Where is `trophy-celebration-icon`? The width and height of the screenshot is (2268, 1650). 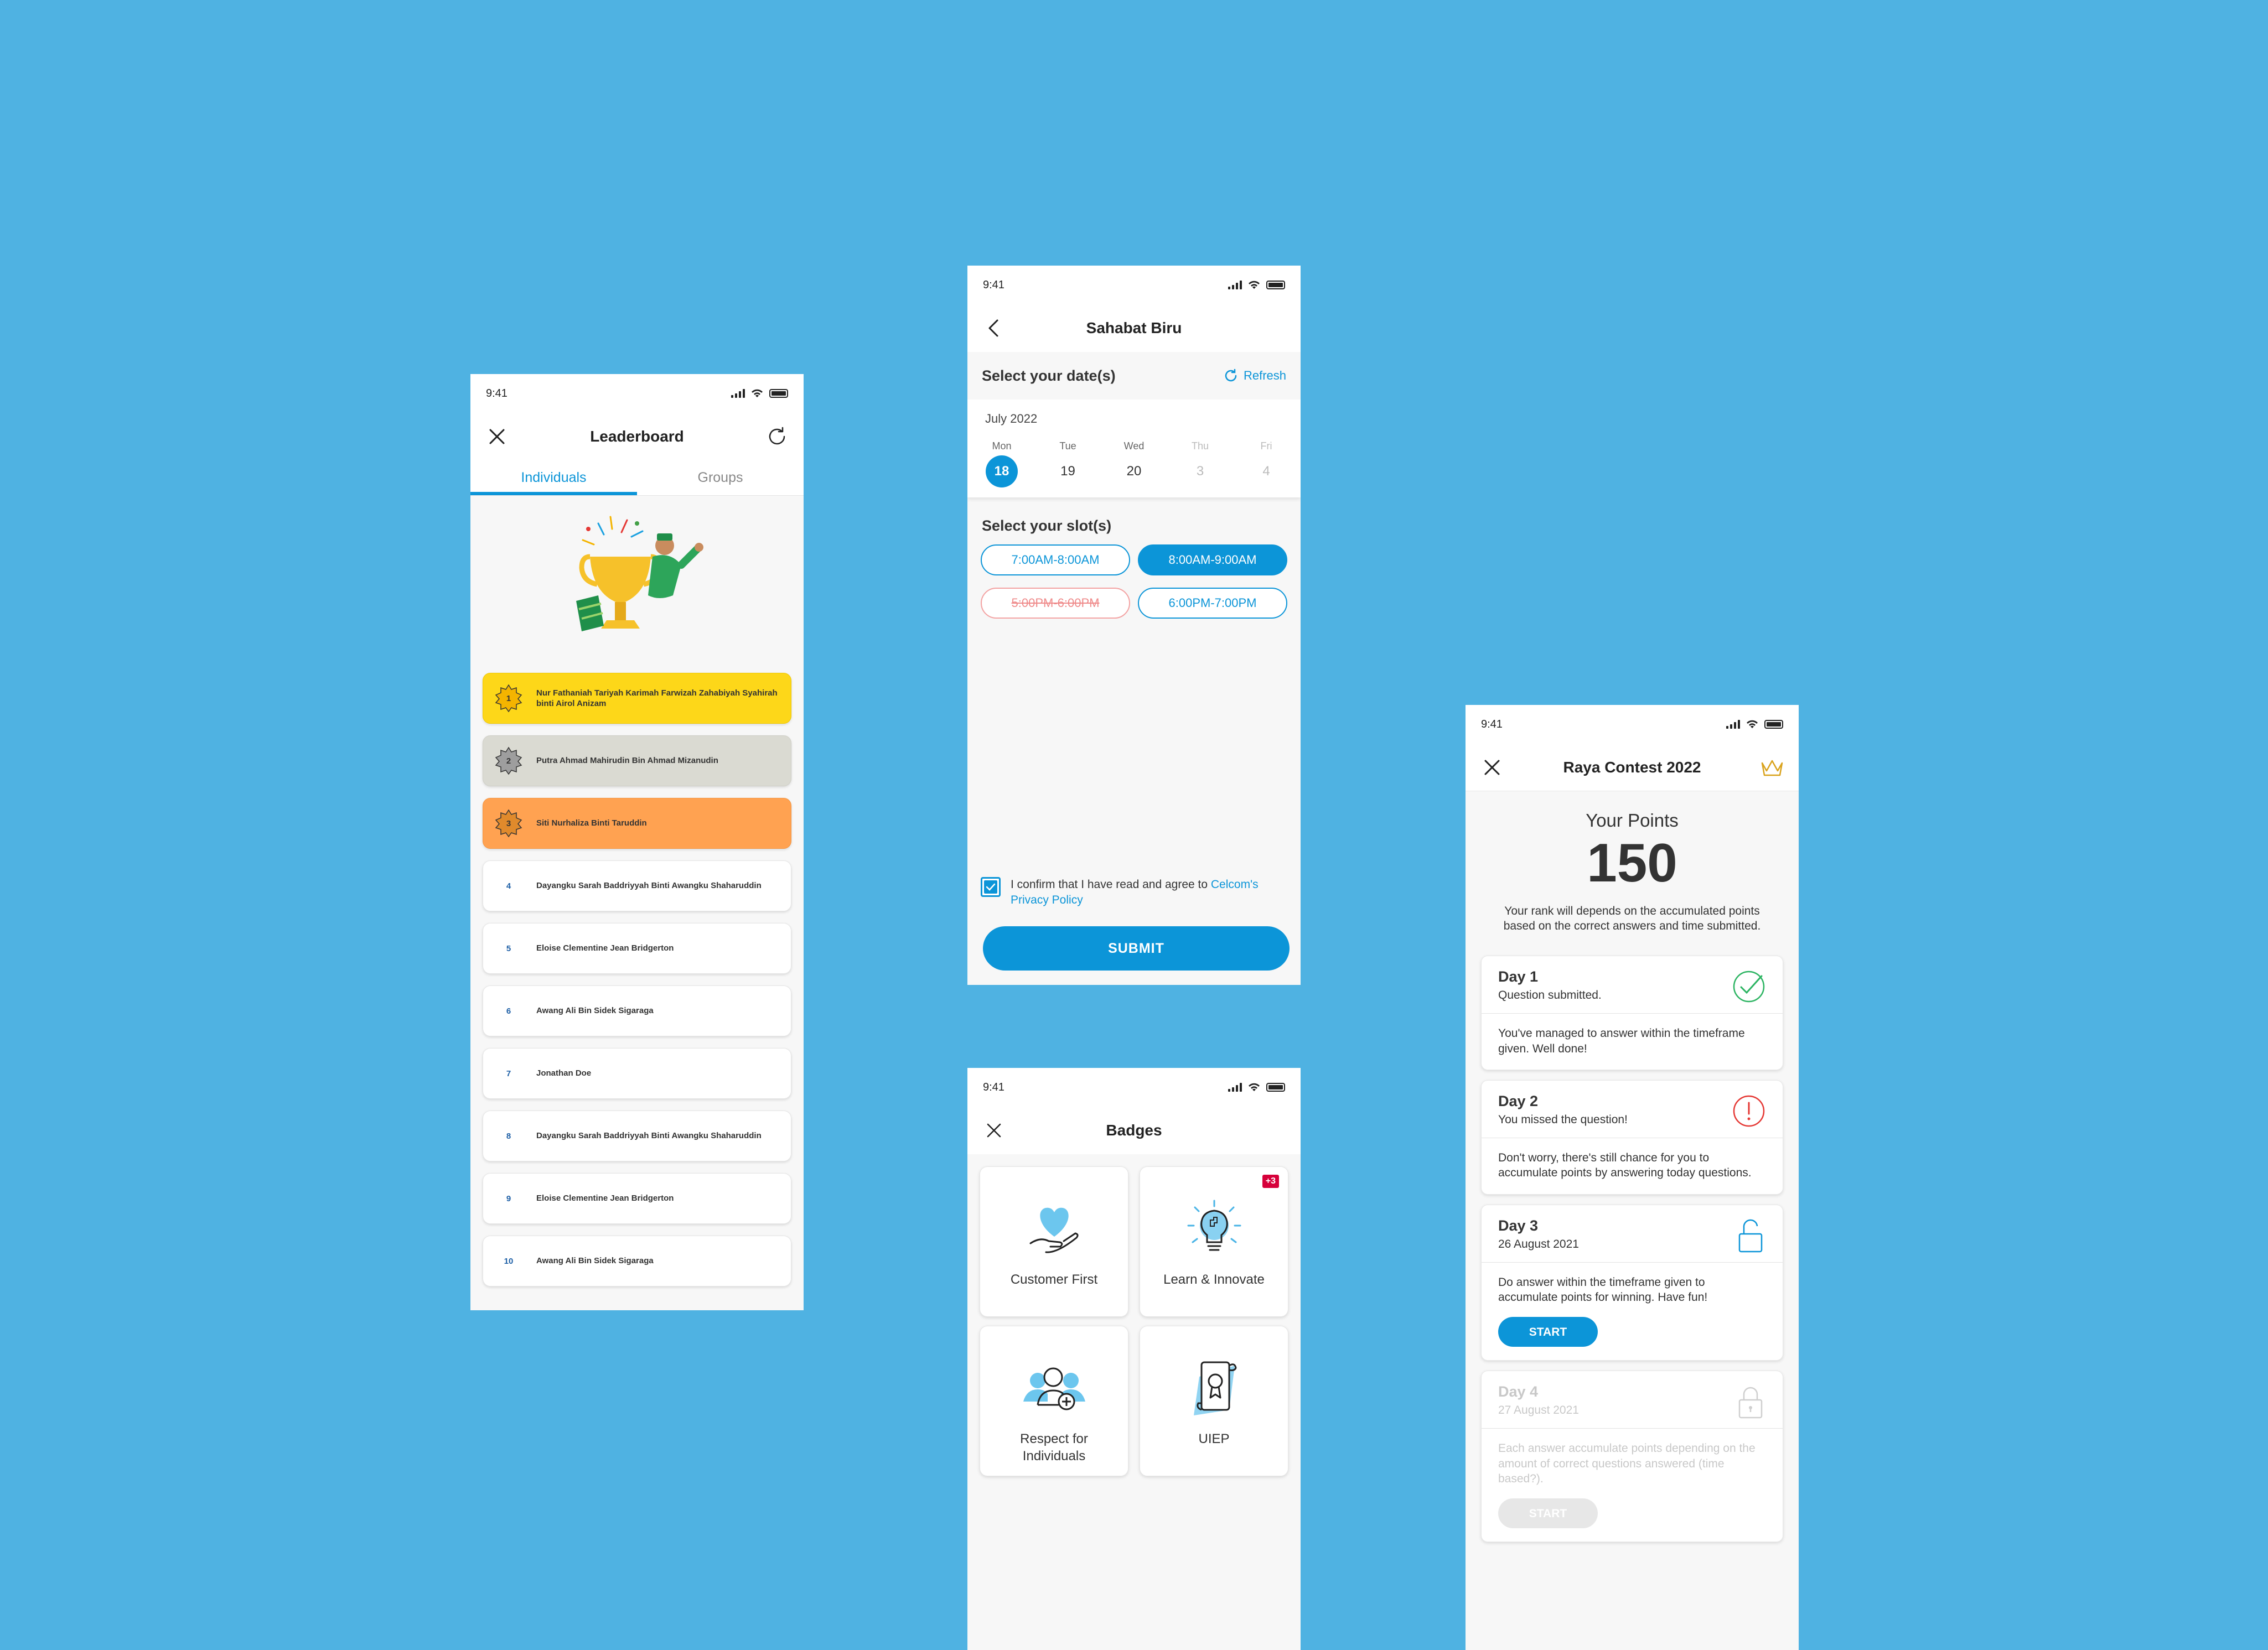 trophy-celebration-icon is located at coordinates (639, 573).